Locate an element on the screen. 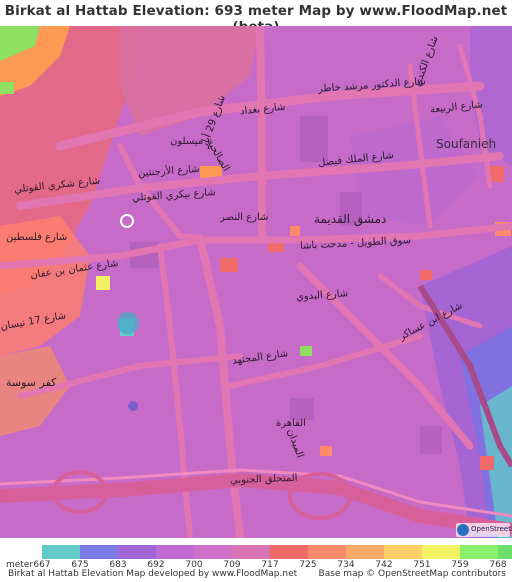 Image resolution: width=512 pixels, height=582 pixels. street-label: المتحلق الجنوبي is located at coordinates (263, 479).